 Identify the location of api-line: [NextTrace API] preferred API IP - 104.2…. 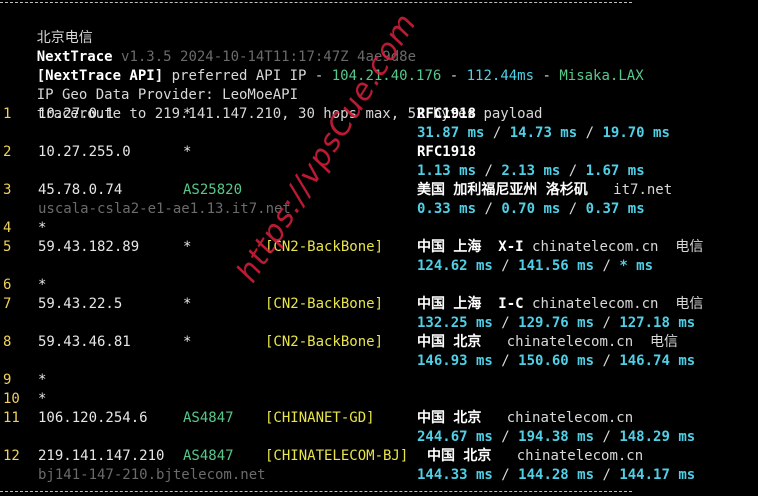
(323, 66).